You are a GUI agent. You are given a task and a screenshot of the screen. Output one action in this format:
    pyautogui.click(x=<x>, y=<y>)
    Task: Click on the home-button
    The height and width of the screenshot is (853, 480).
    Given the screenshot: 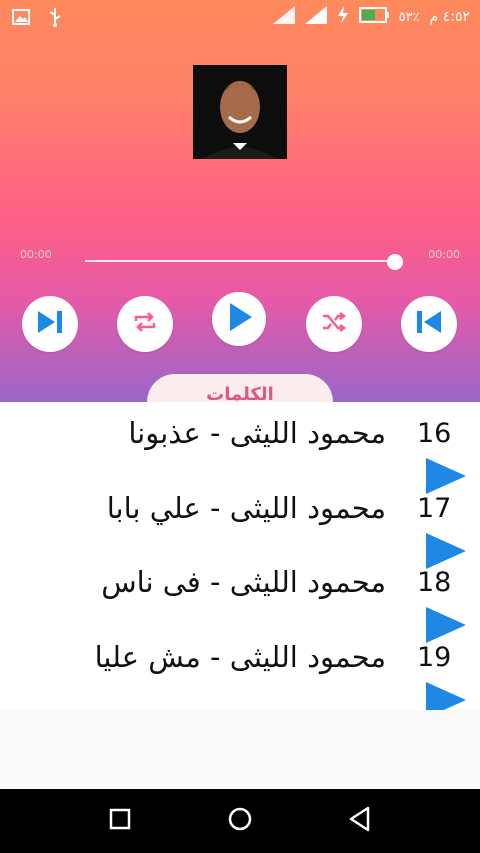 What is the action you would take?
    pyautogui.click(x=240, y=821)
    